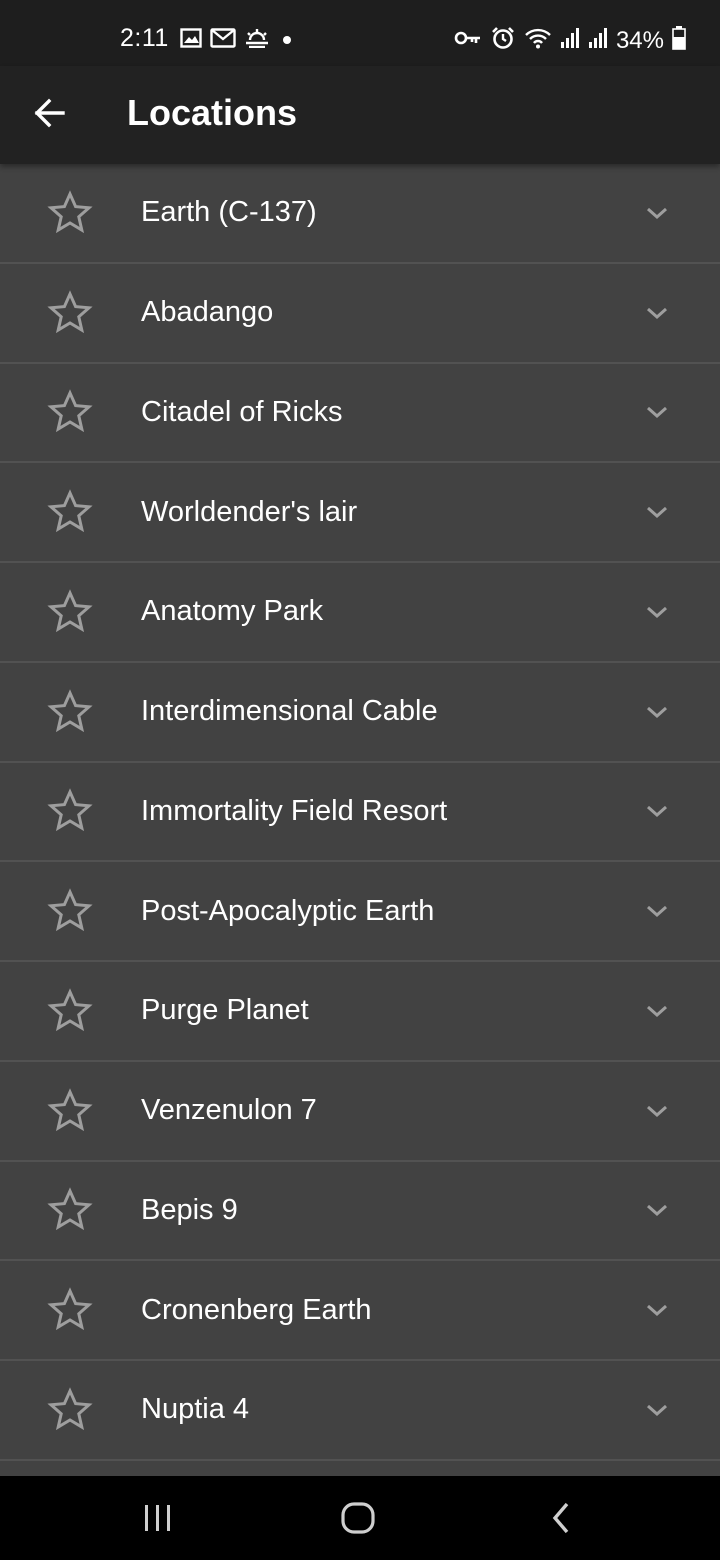 This screenshot has height=1560, width=720. I want to click on list-item: Interdimensional Cable, so click(360, 713).